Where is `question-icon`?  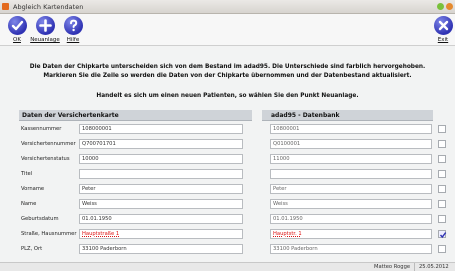
question-icon is located at coordinates (73, 25).